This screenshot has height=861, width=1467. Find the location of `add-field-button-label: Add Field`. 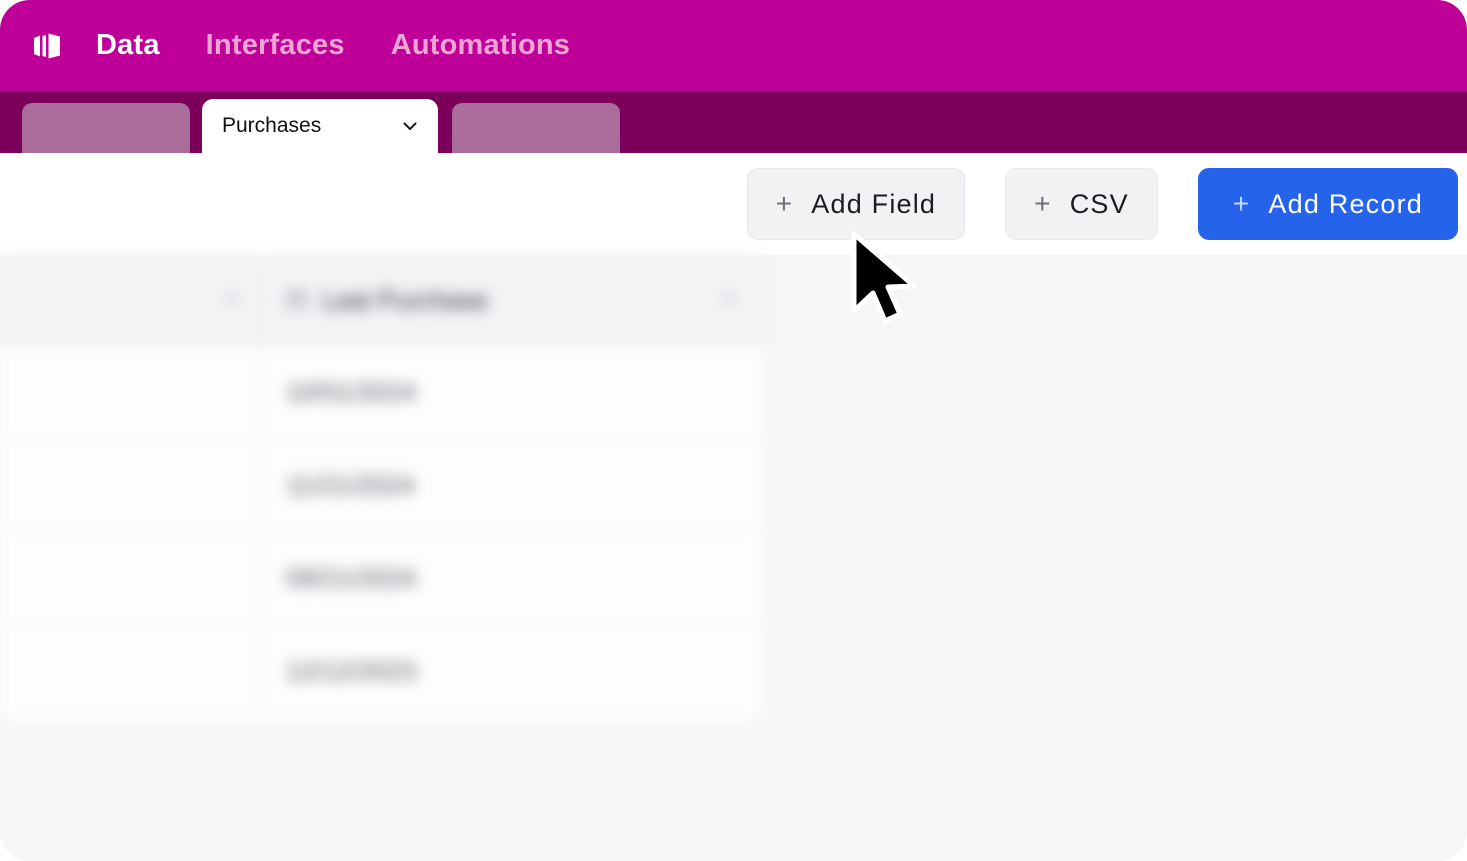

add-field-button-label: Add Field is located at coordinates (874, 203).